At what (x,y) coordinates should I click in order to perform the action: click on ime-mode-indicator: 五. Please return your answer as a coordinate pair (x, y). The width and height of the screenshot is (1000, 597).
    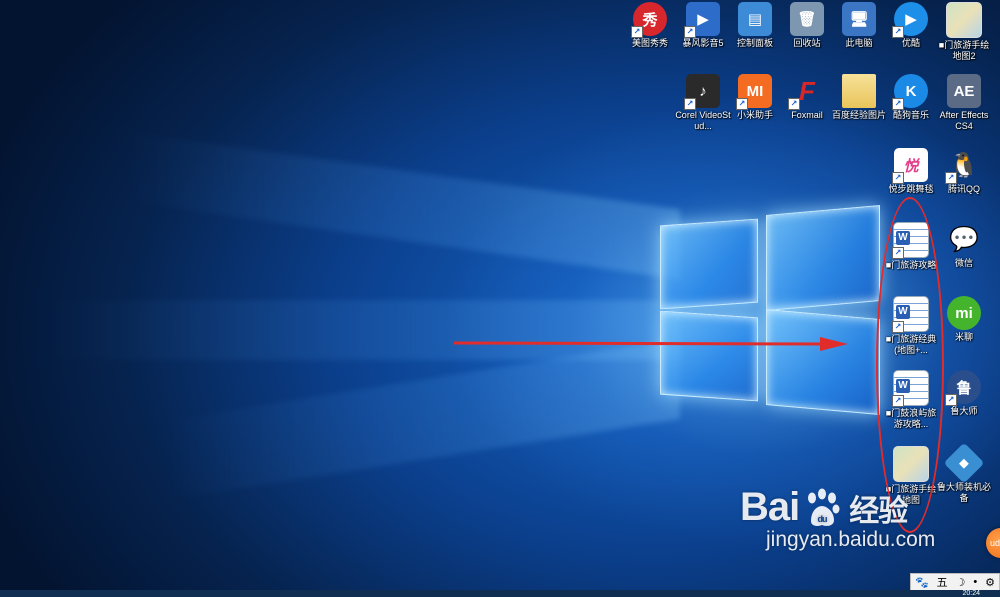
    Looking at the image, I should click on (942, 582).